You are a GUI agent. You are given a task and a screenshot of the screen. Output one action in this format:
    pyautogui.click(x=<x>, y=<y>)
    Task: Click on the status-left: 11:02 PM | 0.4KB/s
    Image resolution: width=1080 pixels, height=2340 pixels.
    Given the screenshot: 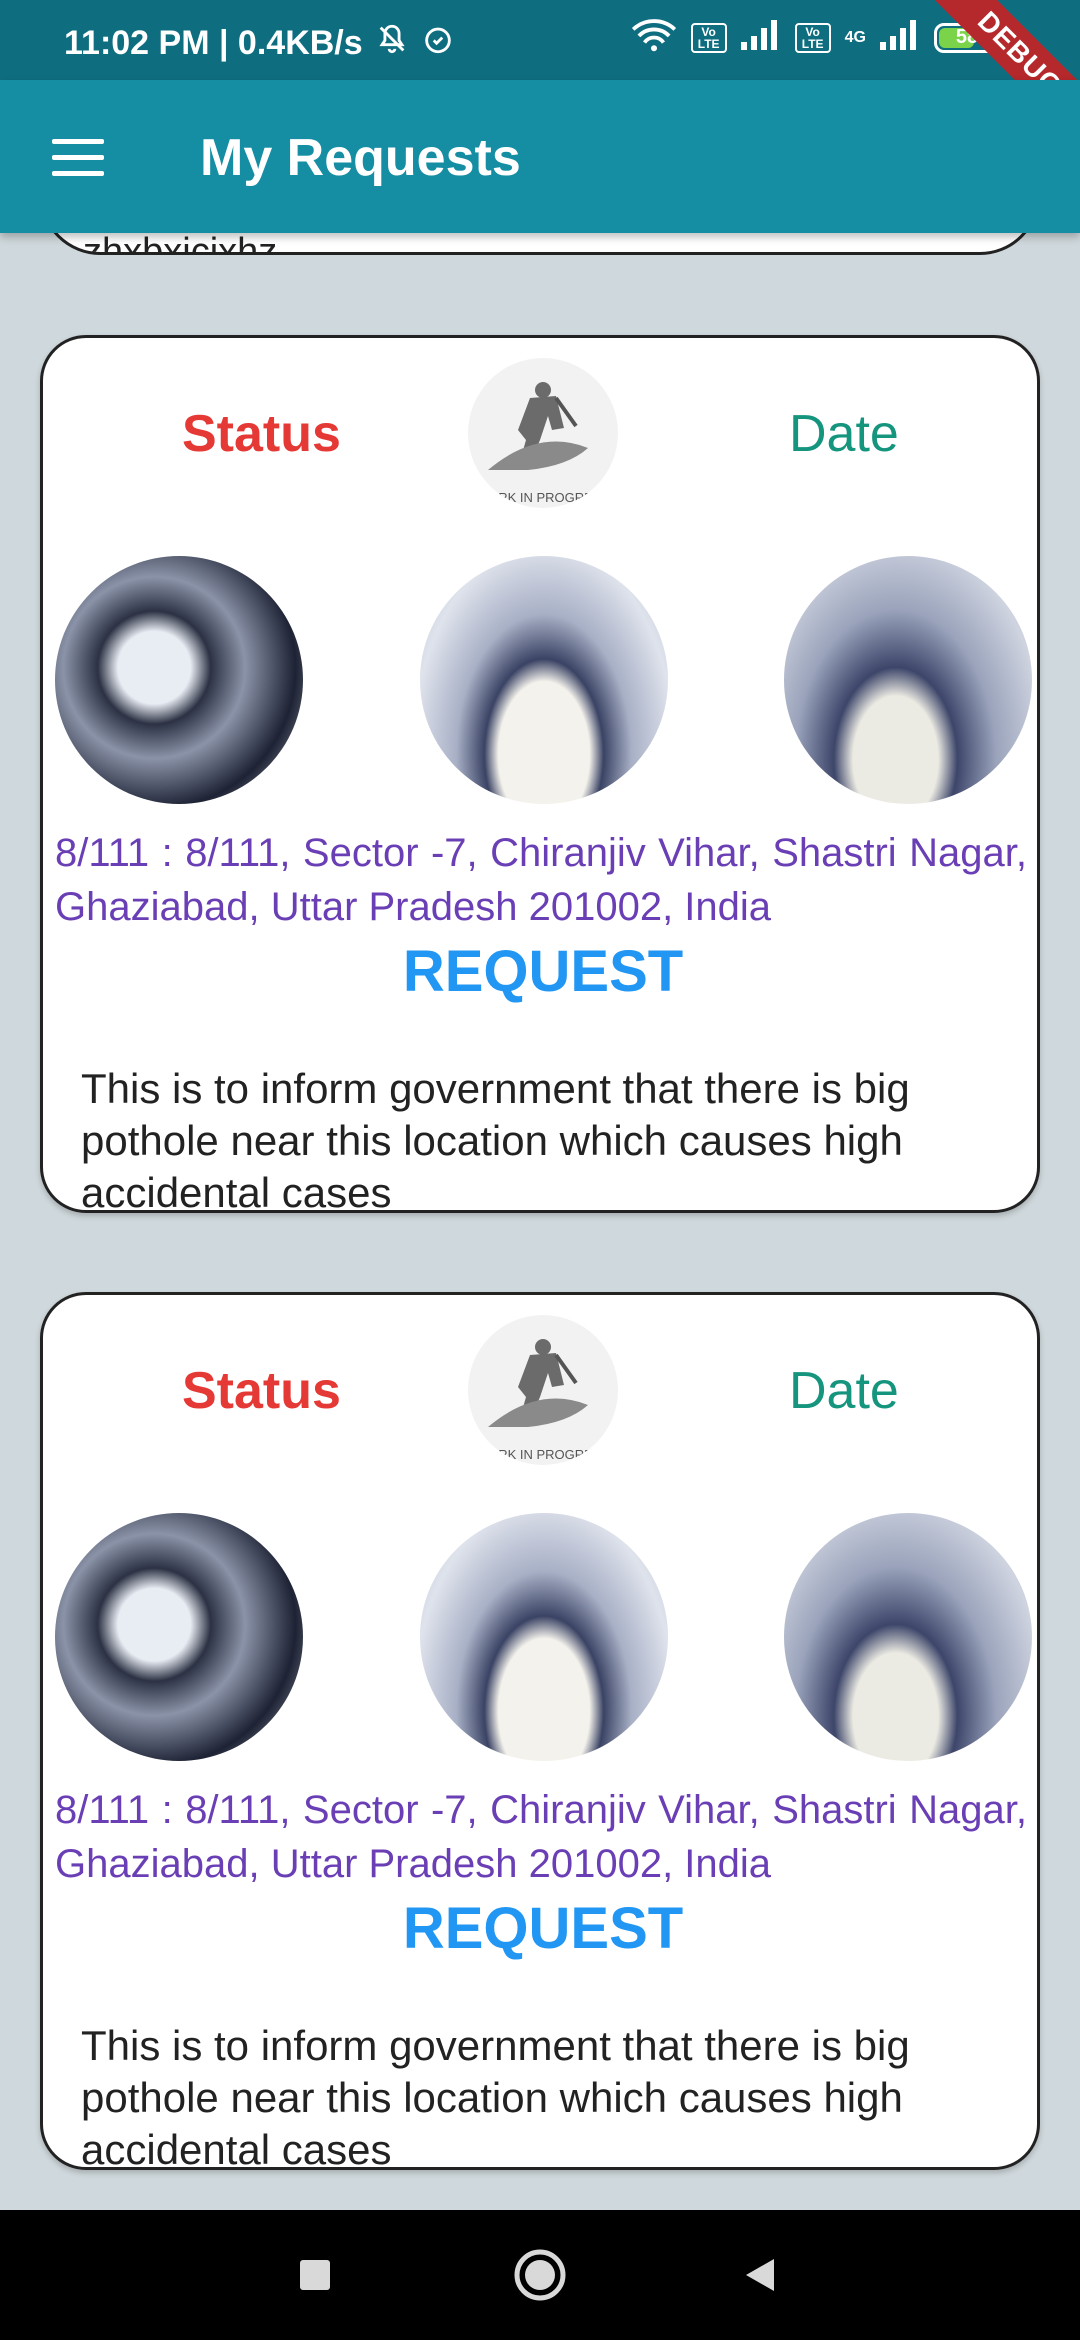 What is the action you would take?
    pyautogui.click(x=259, y=43)
    